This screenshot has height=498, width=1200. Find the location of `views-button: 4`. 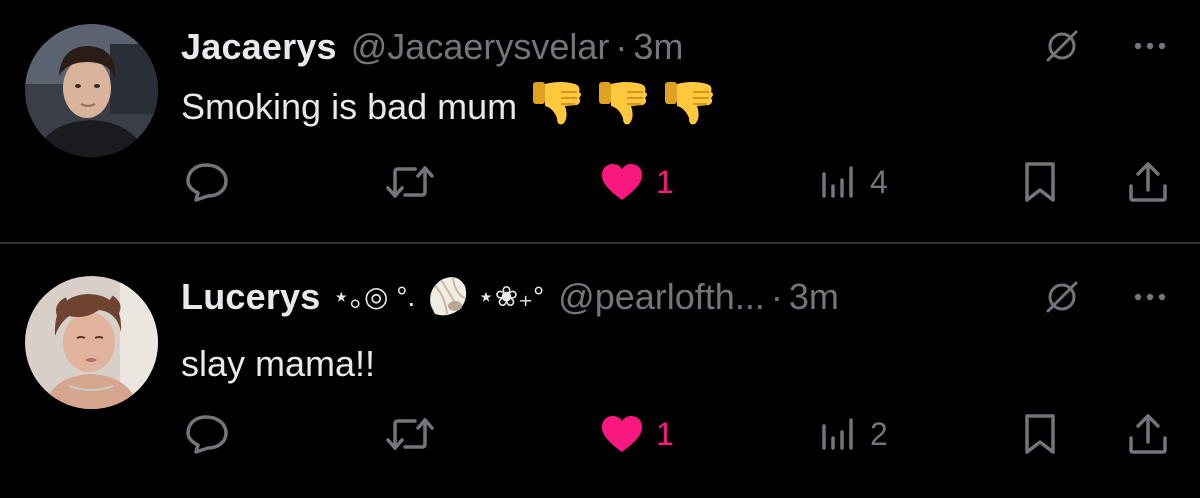

views-button: 4 is located at coordinates (853, 182).